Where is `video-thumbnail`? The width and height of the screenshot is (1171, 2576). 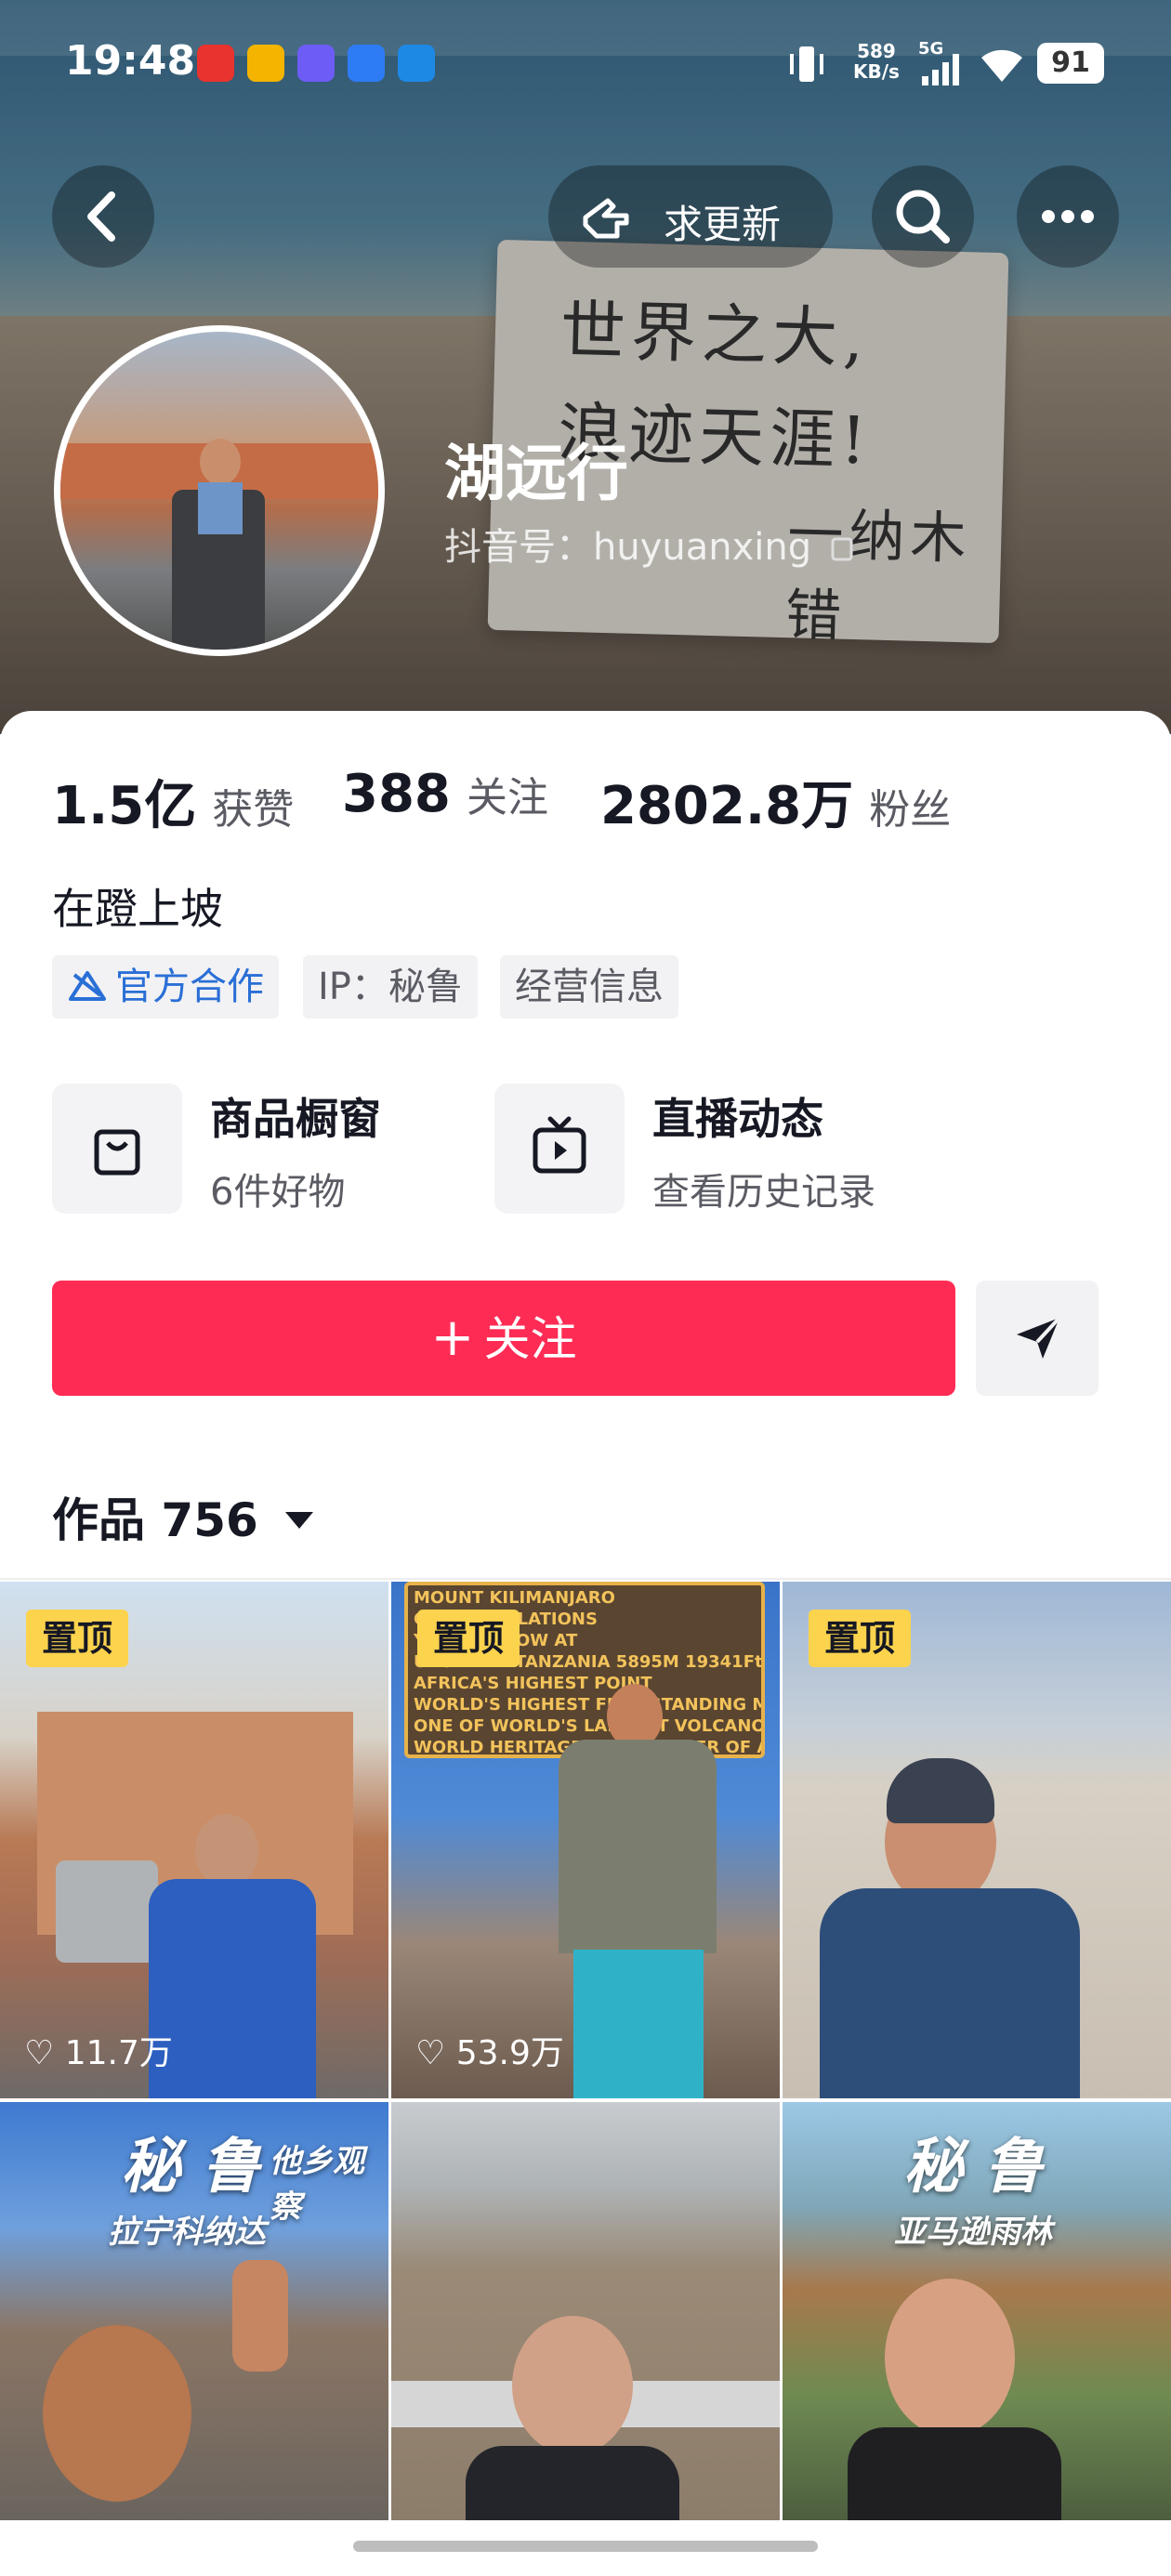
video-thumbnail is located at coordinates (586, 2311).